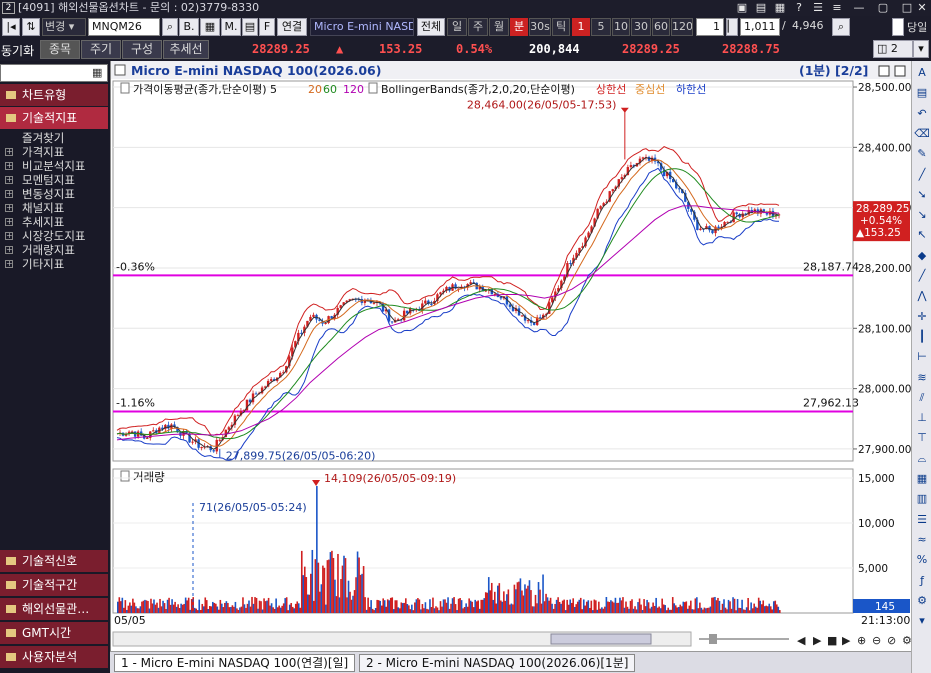 The height and width of the screenshot is (673, 931). What do you see at coordinates (250, 27) in the screenshot?
I see `chart-icon: ▤` at bounding box center [250, 27].